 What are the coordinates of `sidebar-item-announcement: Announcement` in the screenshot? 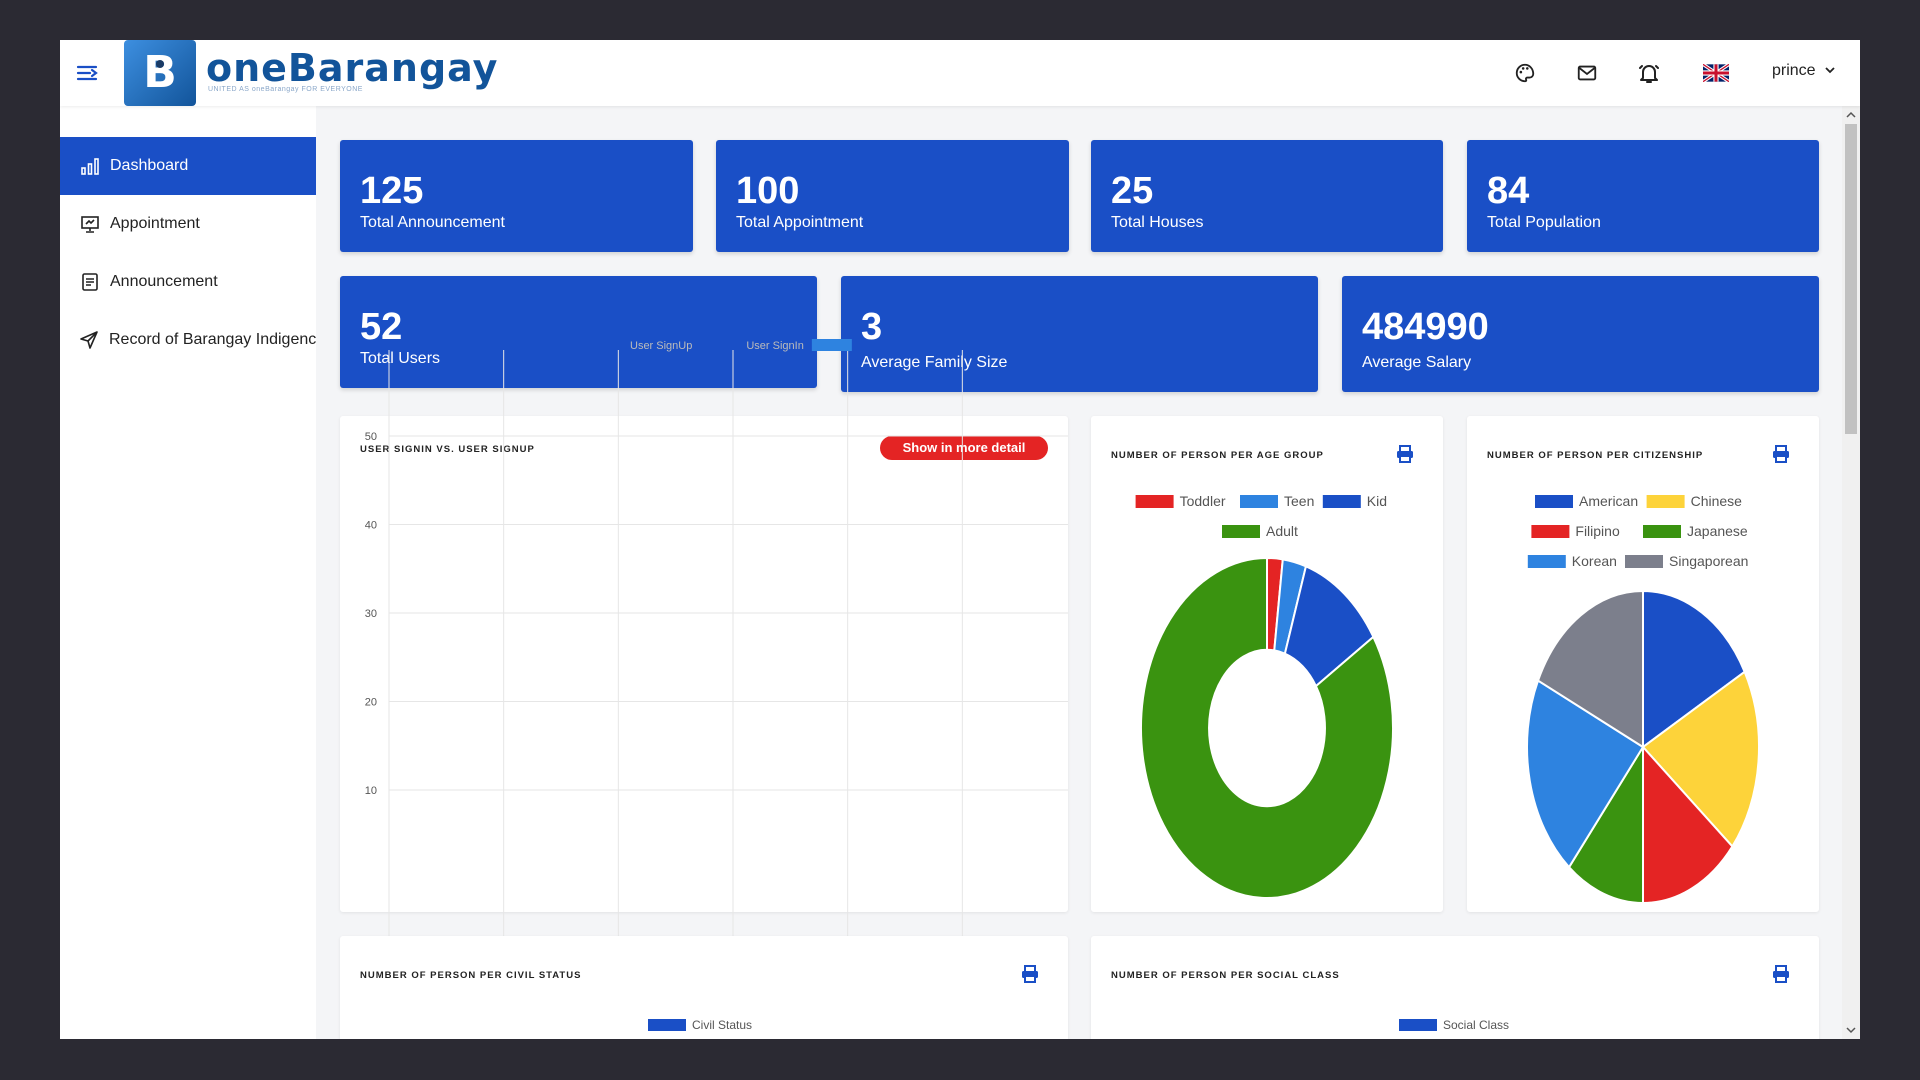 It's located at (188, 282).